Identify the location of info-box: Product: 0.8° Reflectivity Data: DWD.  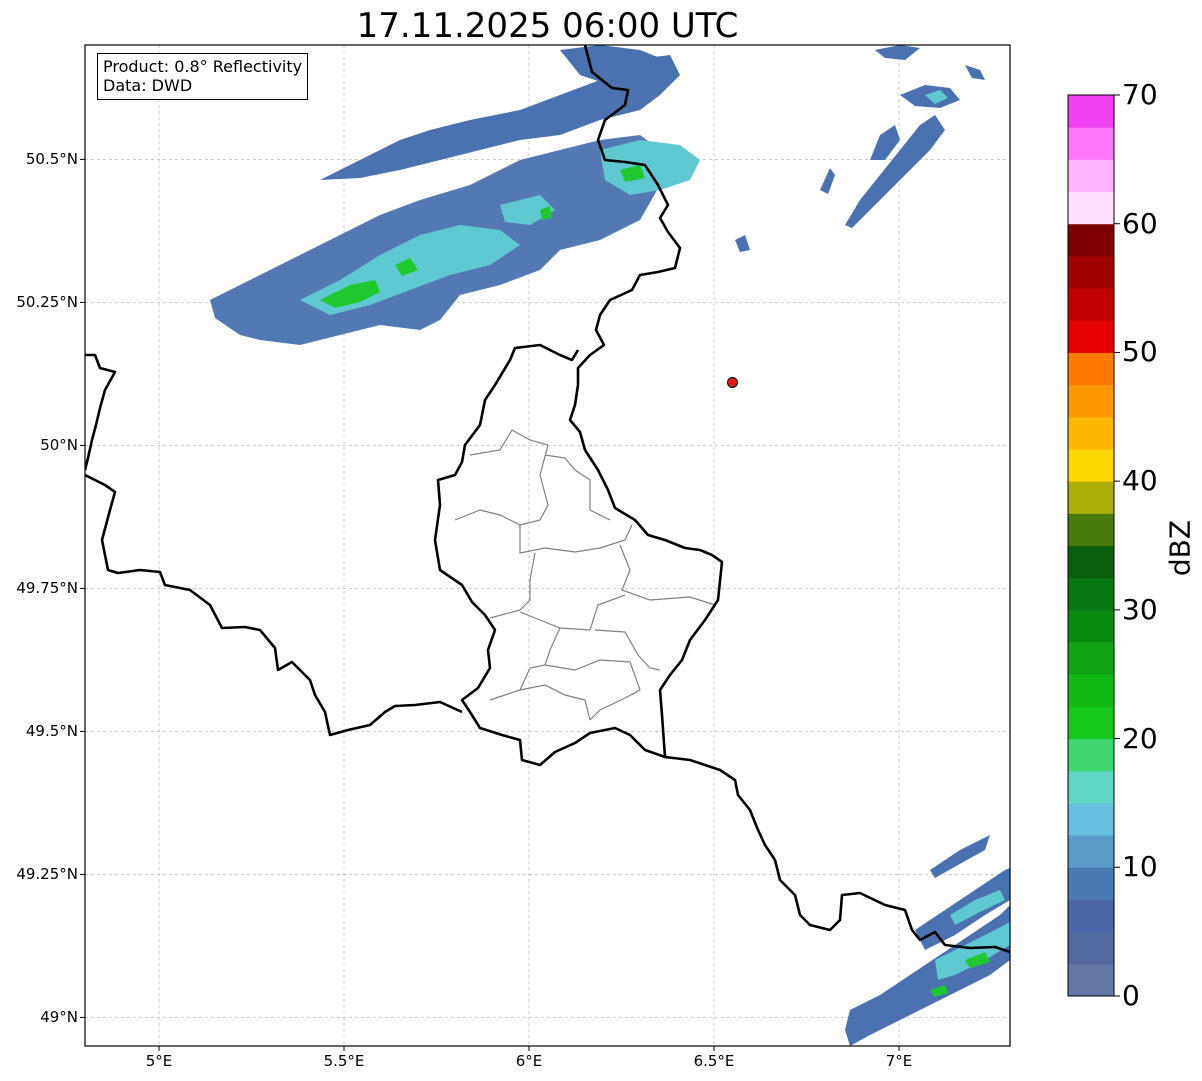
(203, 76).